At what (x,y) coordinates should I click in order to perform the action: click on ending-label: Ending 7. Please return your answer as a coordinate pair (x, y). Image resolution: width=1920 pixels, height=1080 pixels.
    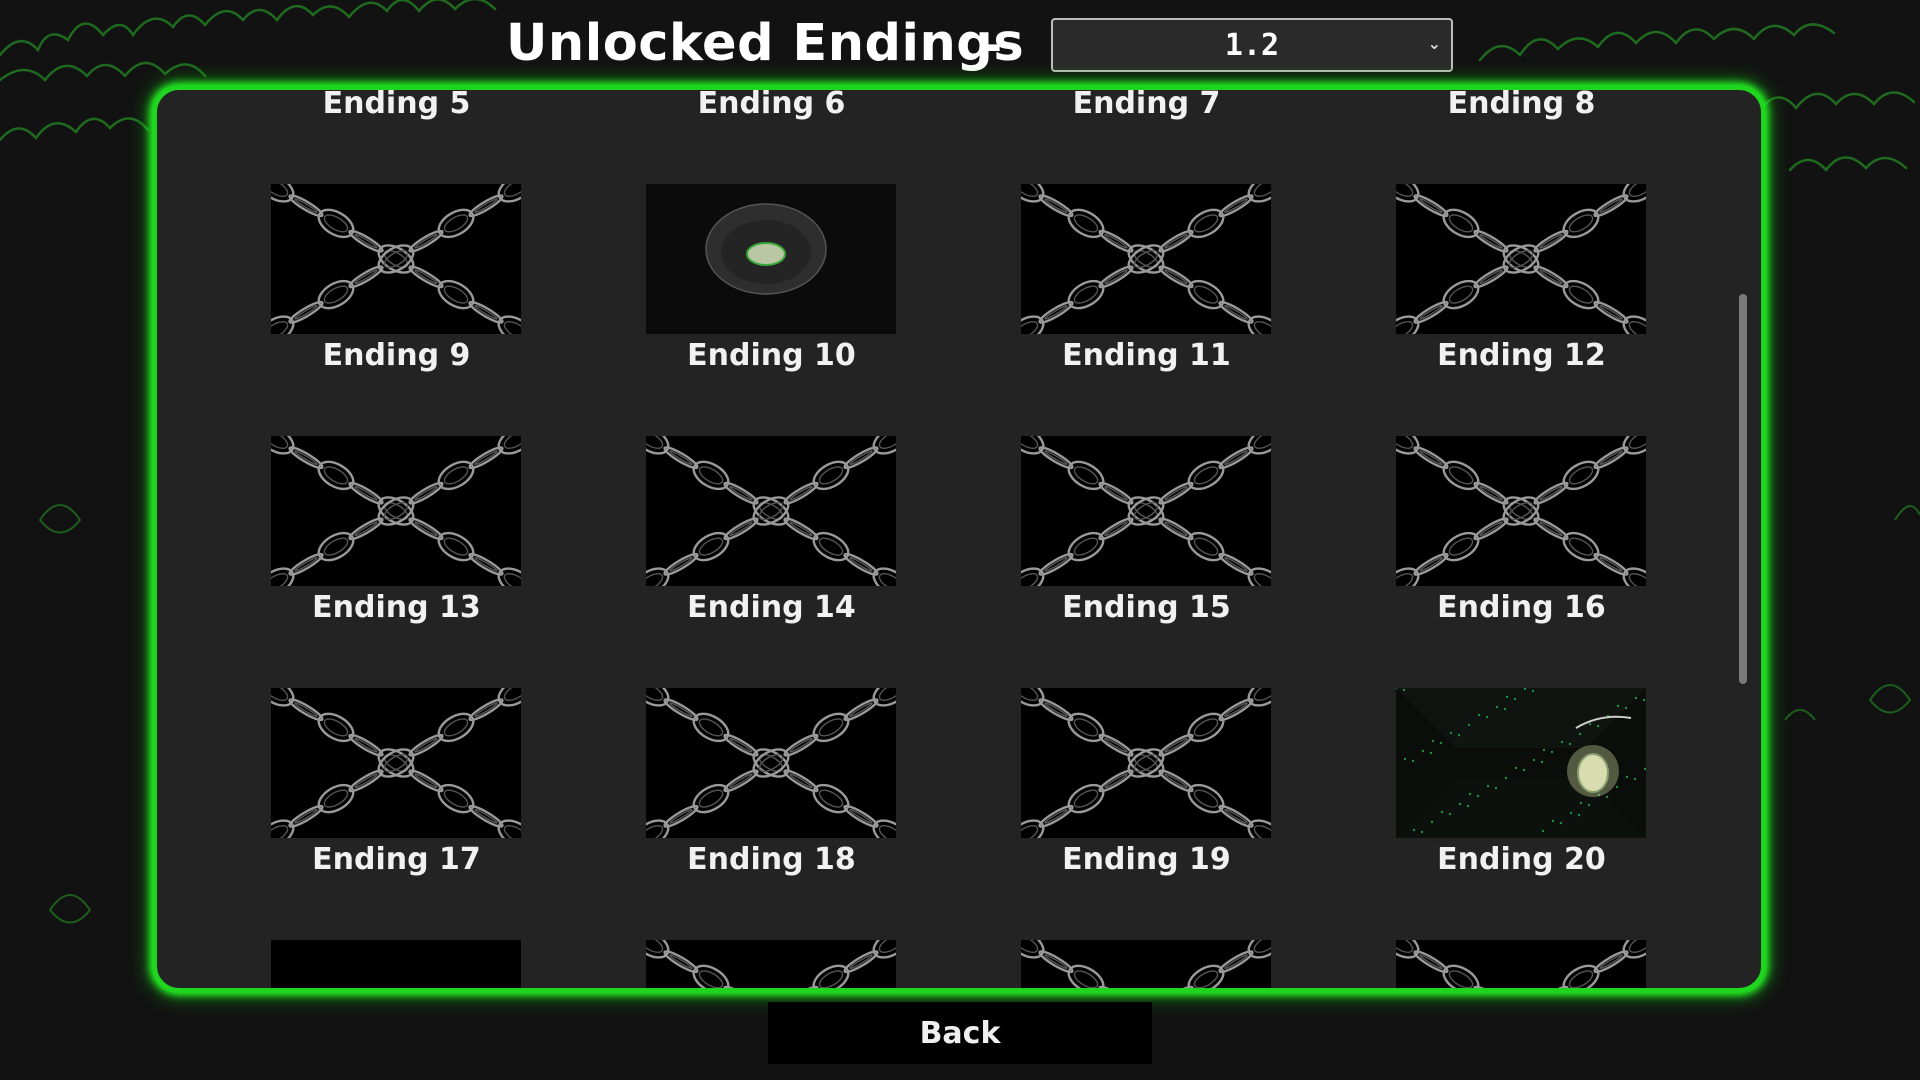
    Looking at the image, I should click on (1146, 103).